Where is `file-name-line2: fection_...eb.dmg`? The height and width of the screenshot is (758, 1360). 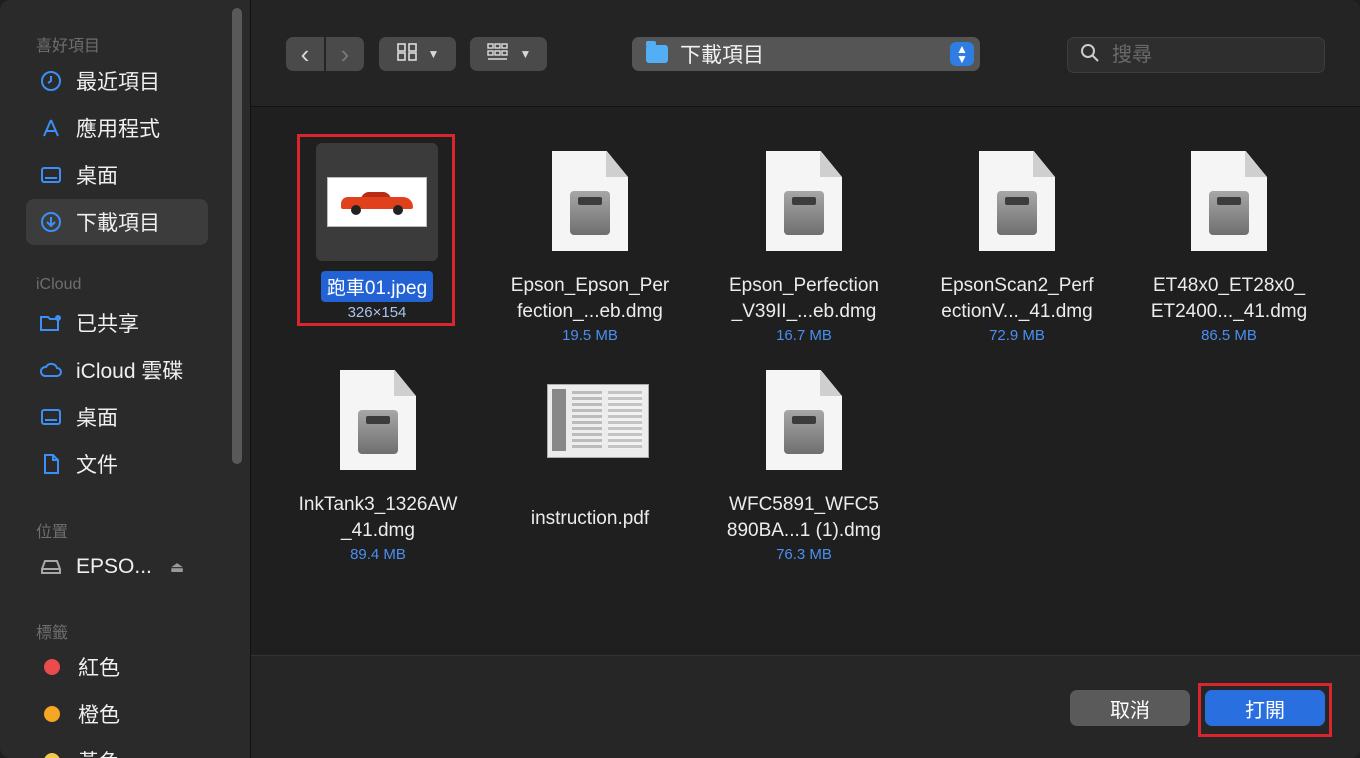
file-name-line2: fection_...eb.dmg is located at coordinates (590, 311).